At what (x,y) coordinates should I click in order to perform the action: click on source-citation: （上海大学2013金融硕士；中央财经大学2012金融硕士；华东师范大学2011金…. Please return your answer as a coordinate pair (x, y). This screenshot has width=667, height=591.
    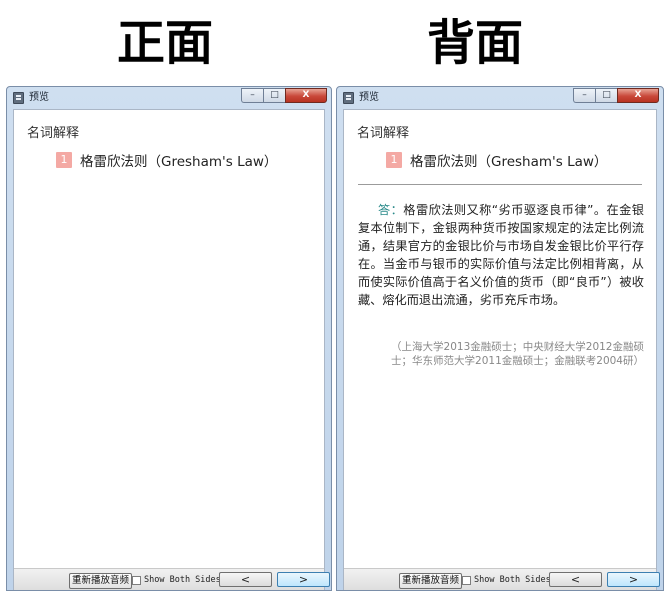
    Looking at the image, I should click on (517, 354).